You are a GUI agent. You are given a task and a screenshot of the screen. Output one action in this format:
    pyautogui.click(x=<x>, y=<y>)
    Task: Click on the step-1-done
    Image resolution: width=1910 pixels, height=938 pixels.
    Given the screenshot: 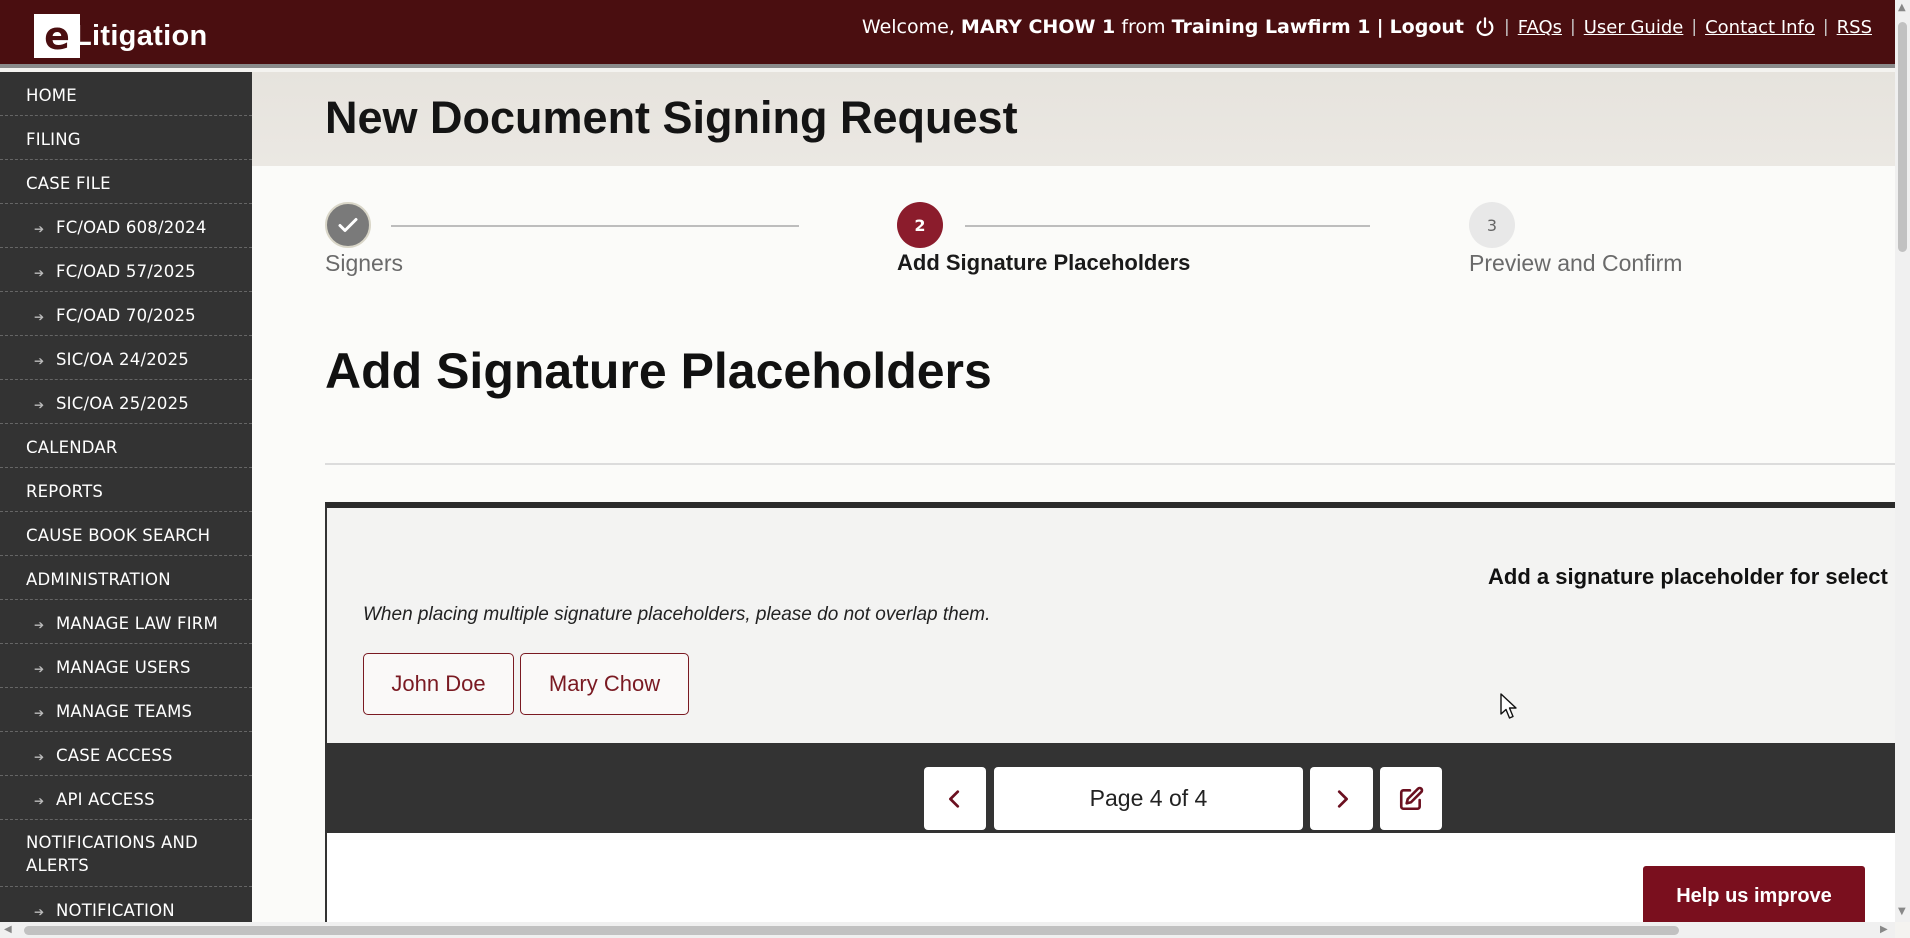 What is the action you would take?
    pyautogui.click(x=348, y=225)
    